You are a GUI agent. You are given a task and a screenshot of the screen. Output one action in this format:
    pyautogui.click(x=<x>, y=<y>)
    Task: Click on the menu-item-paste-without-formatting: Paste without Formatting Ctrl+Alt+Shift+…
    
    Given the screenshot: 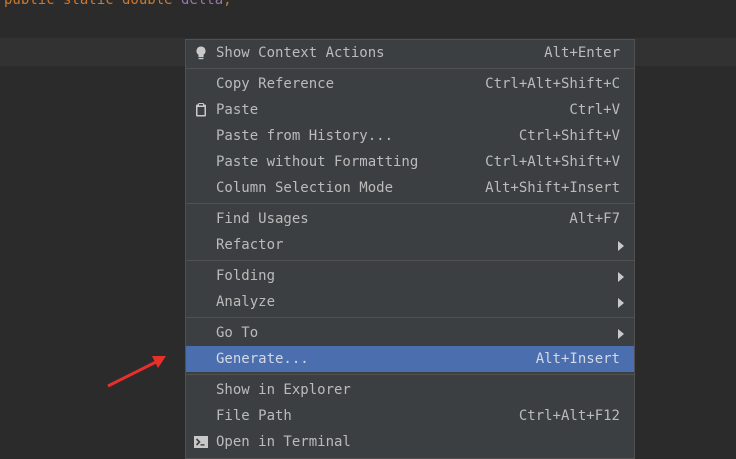 What is the action you would take?
    pyautogui.click(x=410, y=162)
    